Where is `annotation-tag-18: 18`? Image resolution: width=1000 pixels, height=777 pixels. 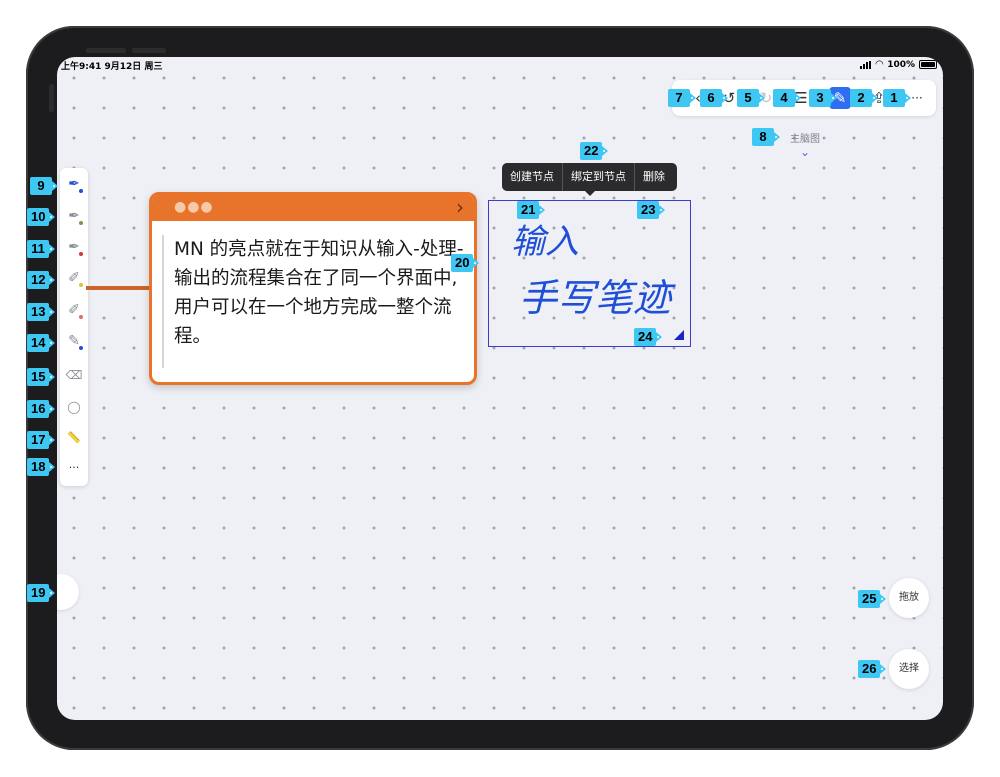 annotation-tag-18: 18 is located at coordinates (42, 467).